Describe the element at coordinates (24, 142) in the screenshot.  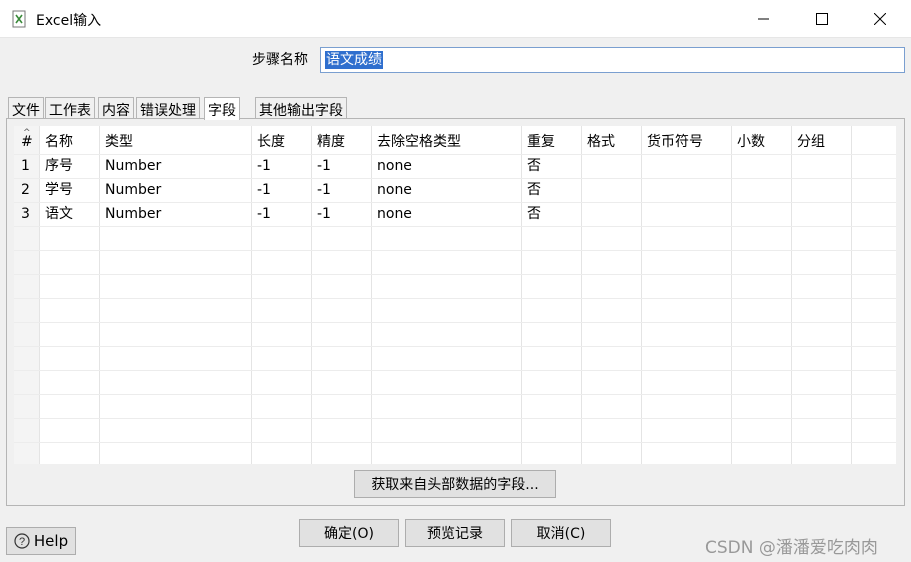
I see `col-header-number: #` at that location.